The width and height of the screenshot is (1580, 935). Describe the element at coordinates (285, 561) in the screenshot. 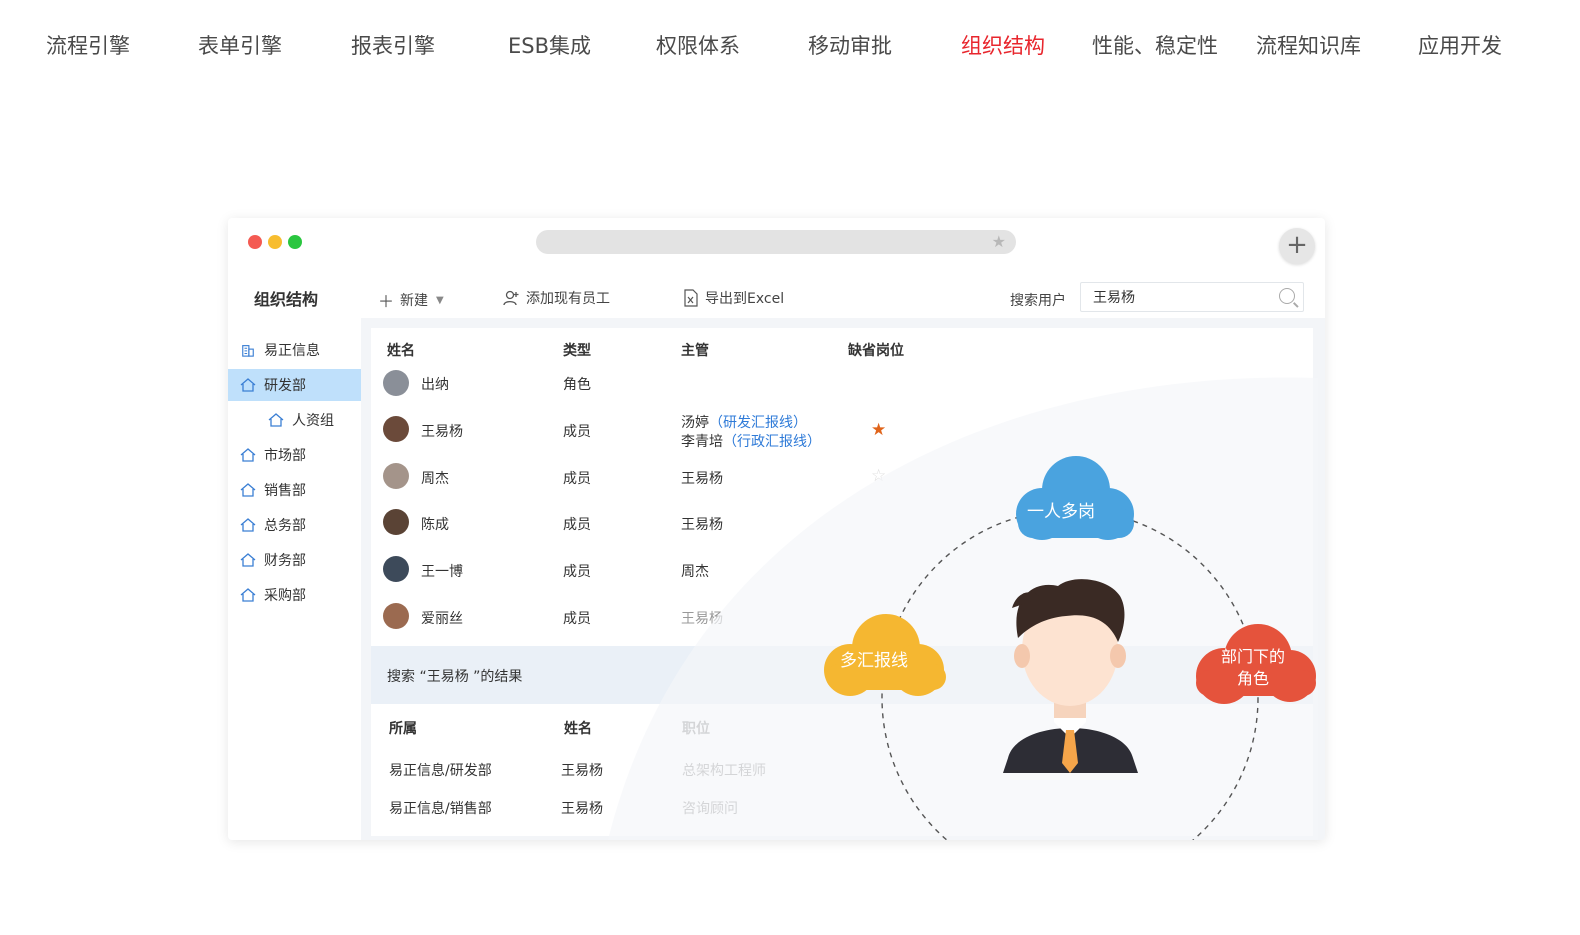

I see `sidebar-item-label: 财务部` at that location.